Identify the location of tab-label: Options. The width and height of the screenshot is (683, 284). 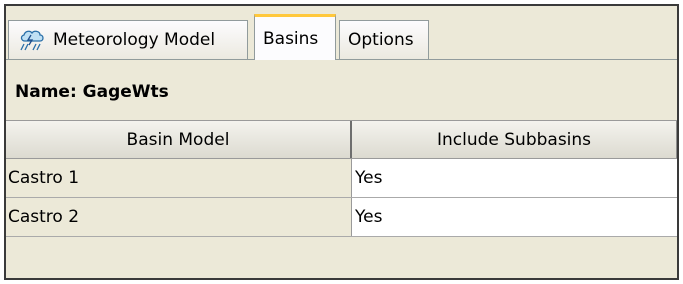
(381, 40).